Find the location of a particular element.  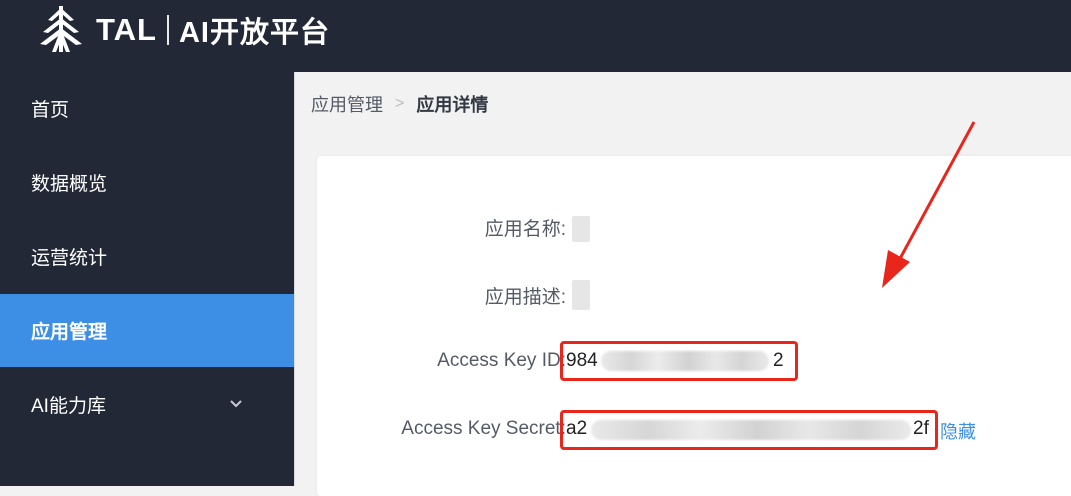

app-name-label: 应用名称: is located at coordinates (525, 229).